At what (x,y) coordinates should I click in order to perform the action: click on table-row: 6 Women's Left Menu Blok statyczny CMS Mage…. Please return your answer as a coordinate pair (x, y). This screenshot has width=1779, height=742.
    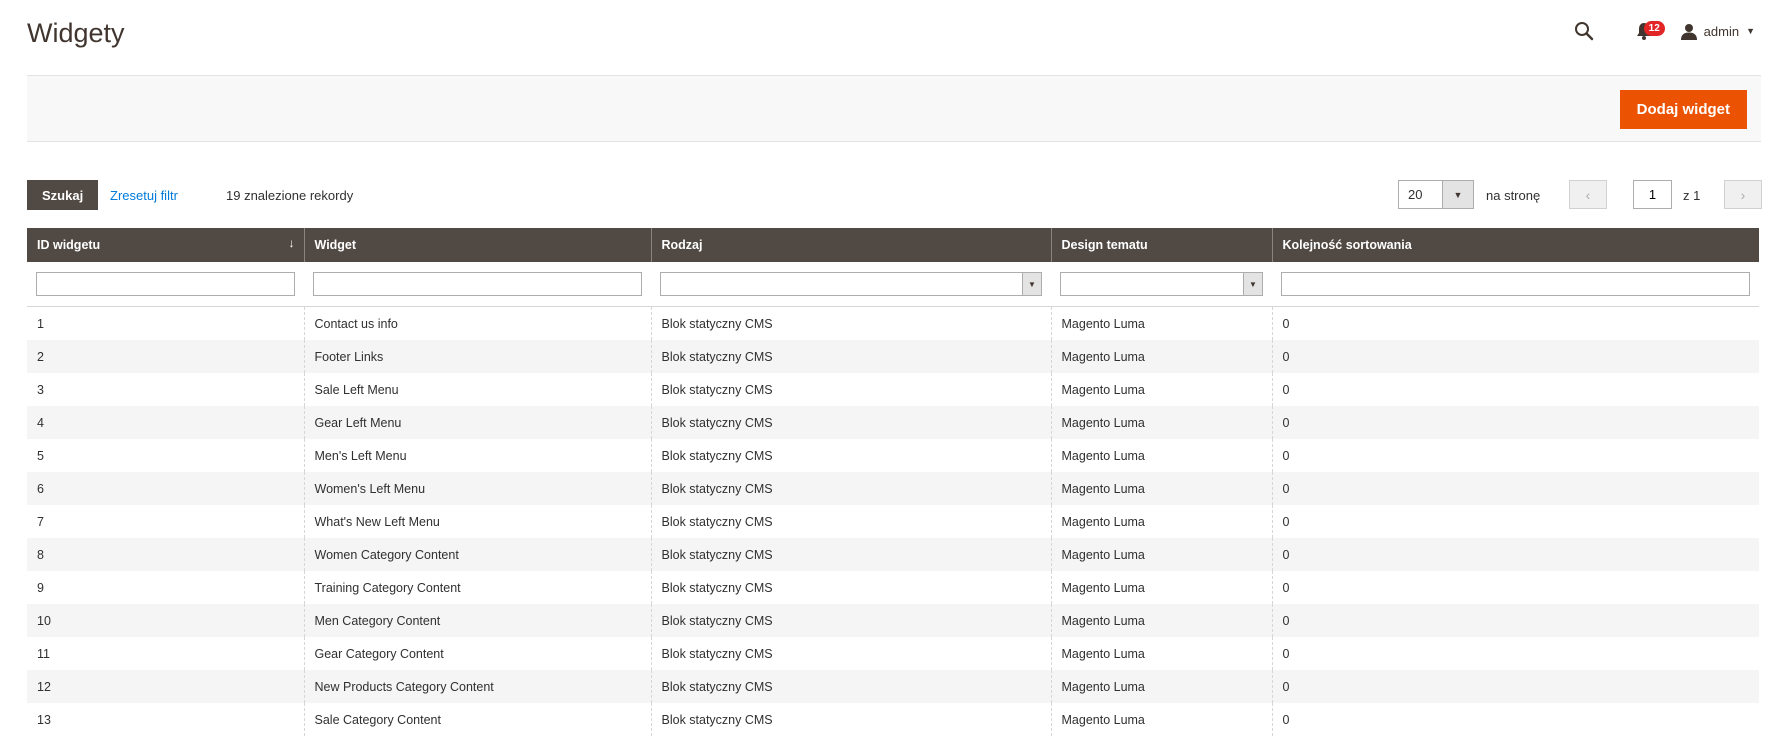
    Looking at the image, I should click on (893, 488).